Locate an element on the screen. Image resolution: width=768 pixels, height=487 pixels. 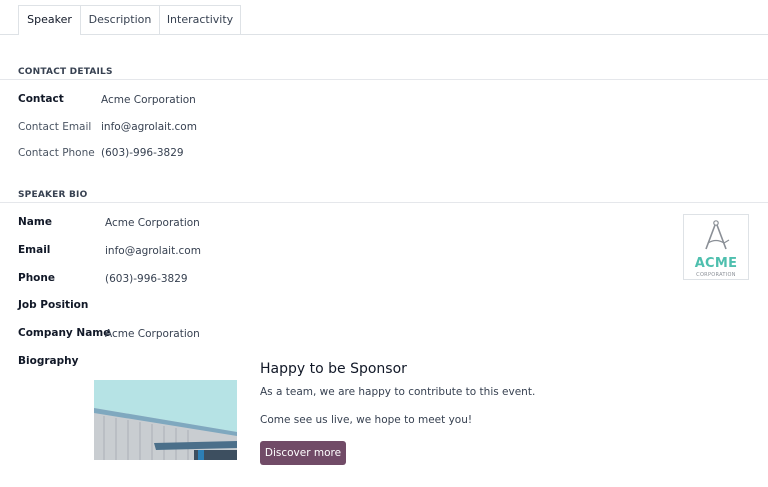
phone-label: Phone is located at coordinates (36, 278).